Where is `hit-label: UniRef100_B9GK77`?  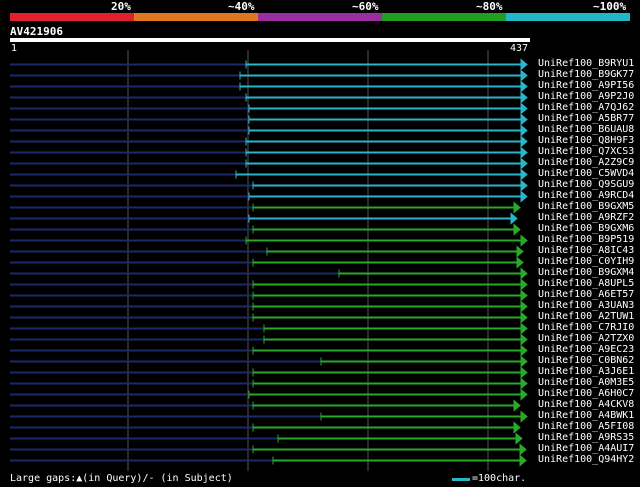 hit-label: UniRef100_B9GK77 is located at coordinates (586, 75).